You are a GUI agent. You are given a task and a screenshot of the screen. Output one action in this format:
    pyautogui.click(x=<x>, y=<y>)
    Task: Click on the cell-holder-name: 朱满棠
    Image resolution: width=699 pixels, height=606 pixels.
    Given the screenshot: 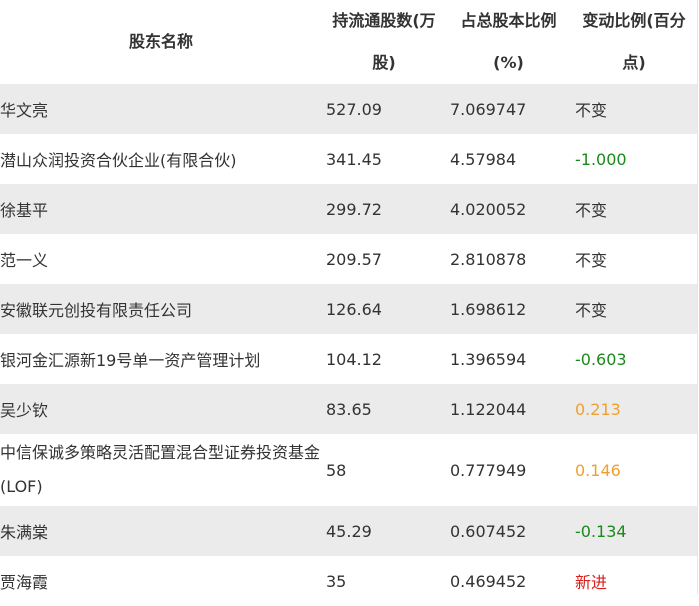 What is the action you would take?
    pyautogui.click(x=24, y=532)
    